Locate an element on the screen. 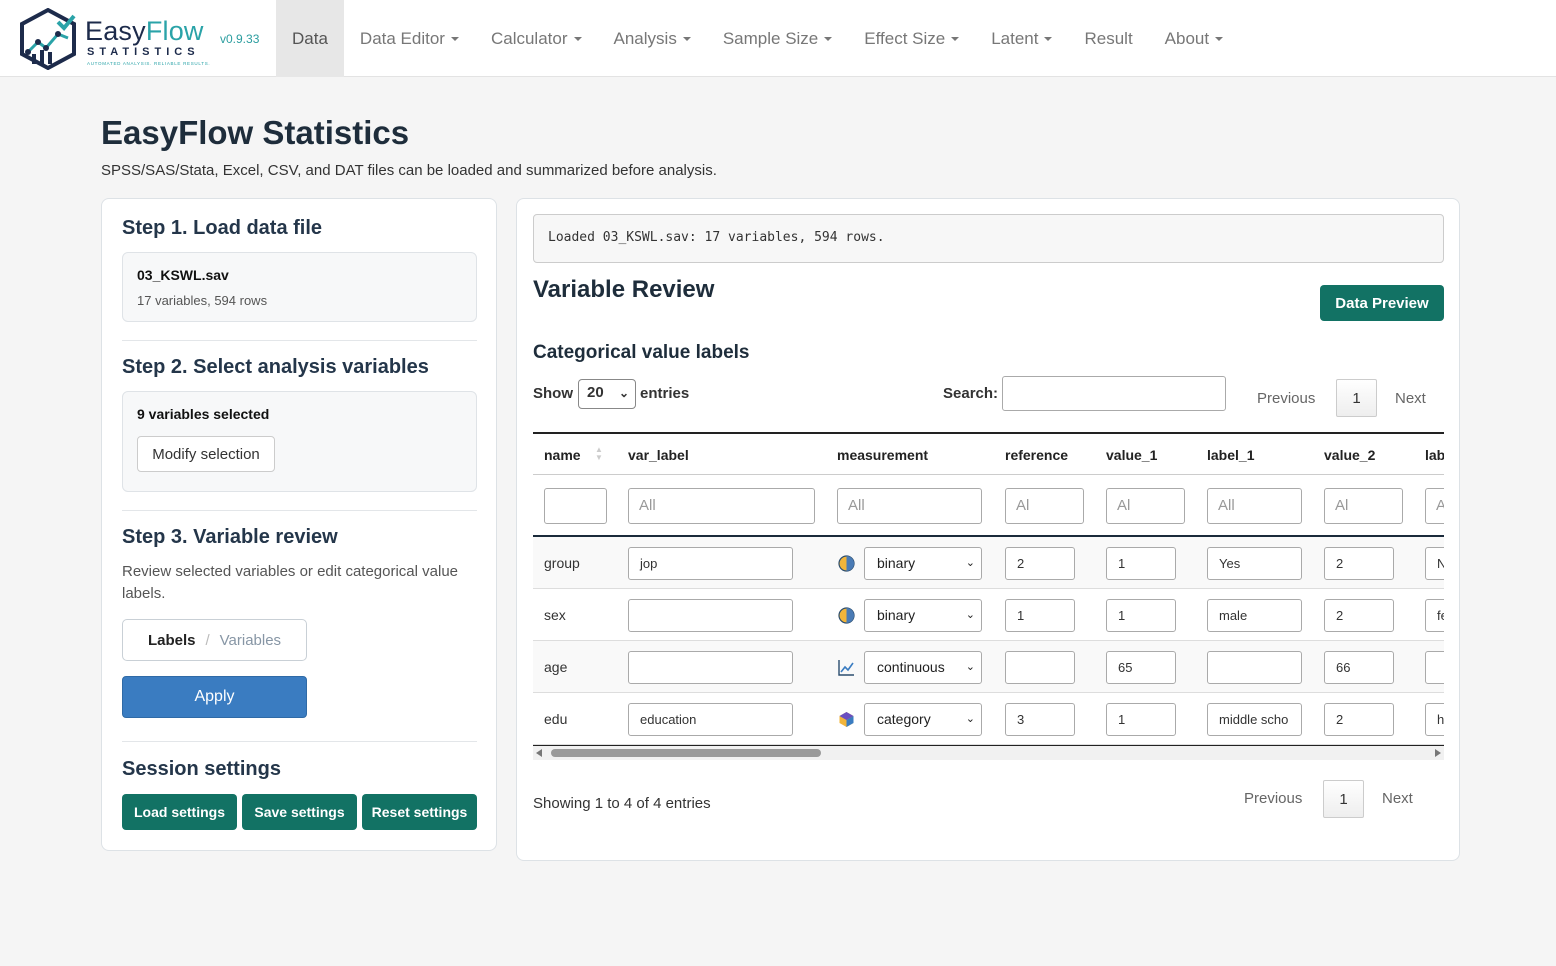 This screenshot has height=966, width=1556. brand-tagline: AUTOMATED ANALYSIS. RELIABLE RESULTS. is located at coordinates (149, 63).